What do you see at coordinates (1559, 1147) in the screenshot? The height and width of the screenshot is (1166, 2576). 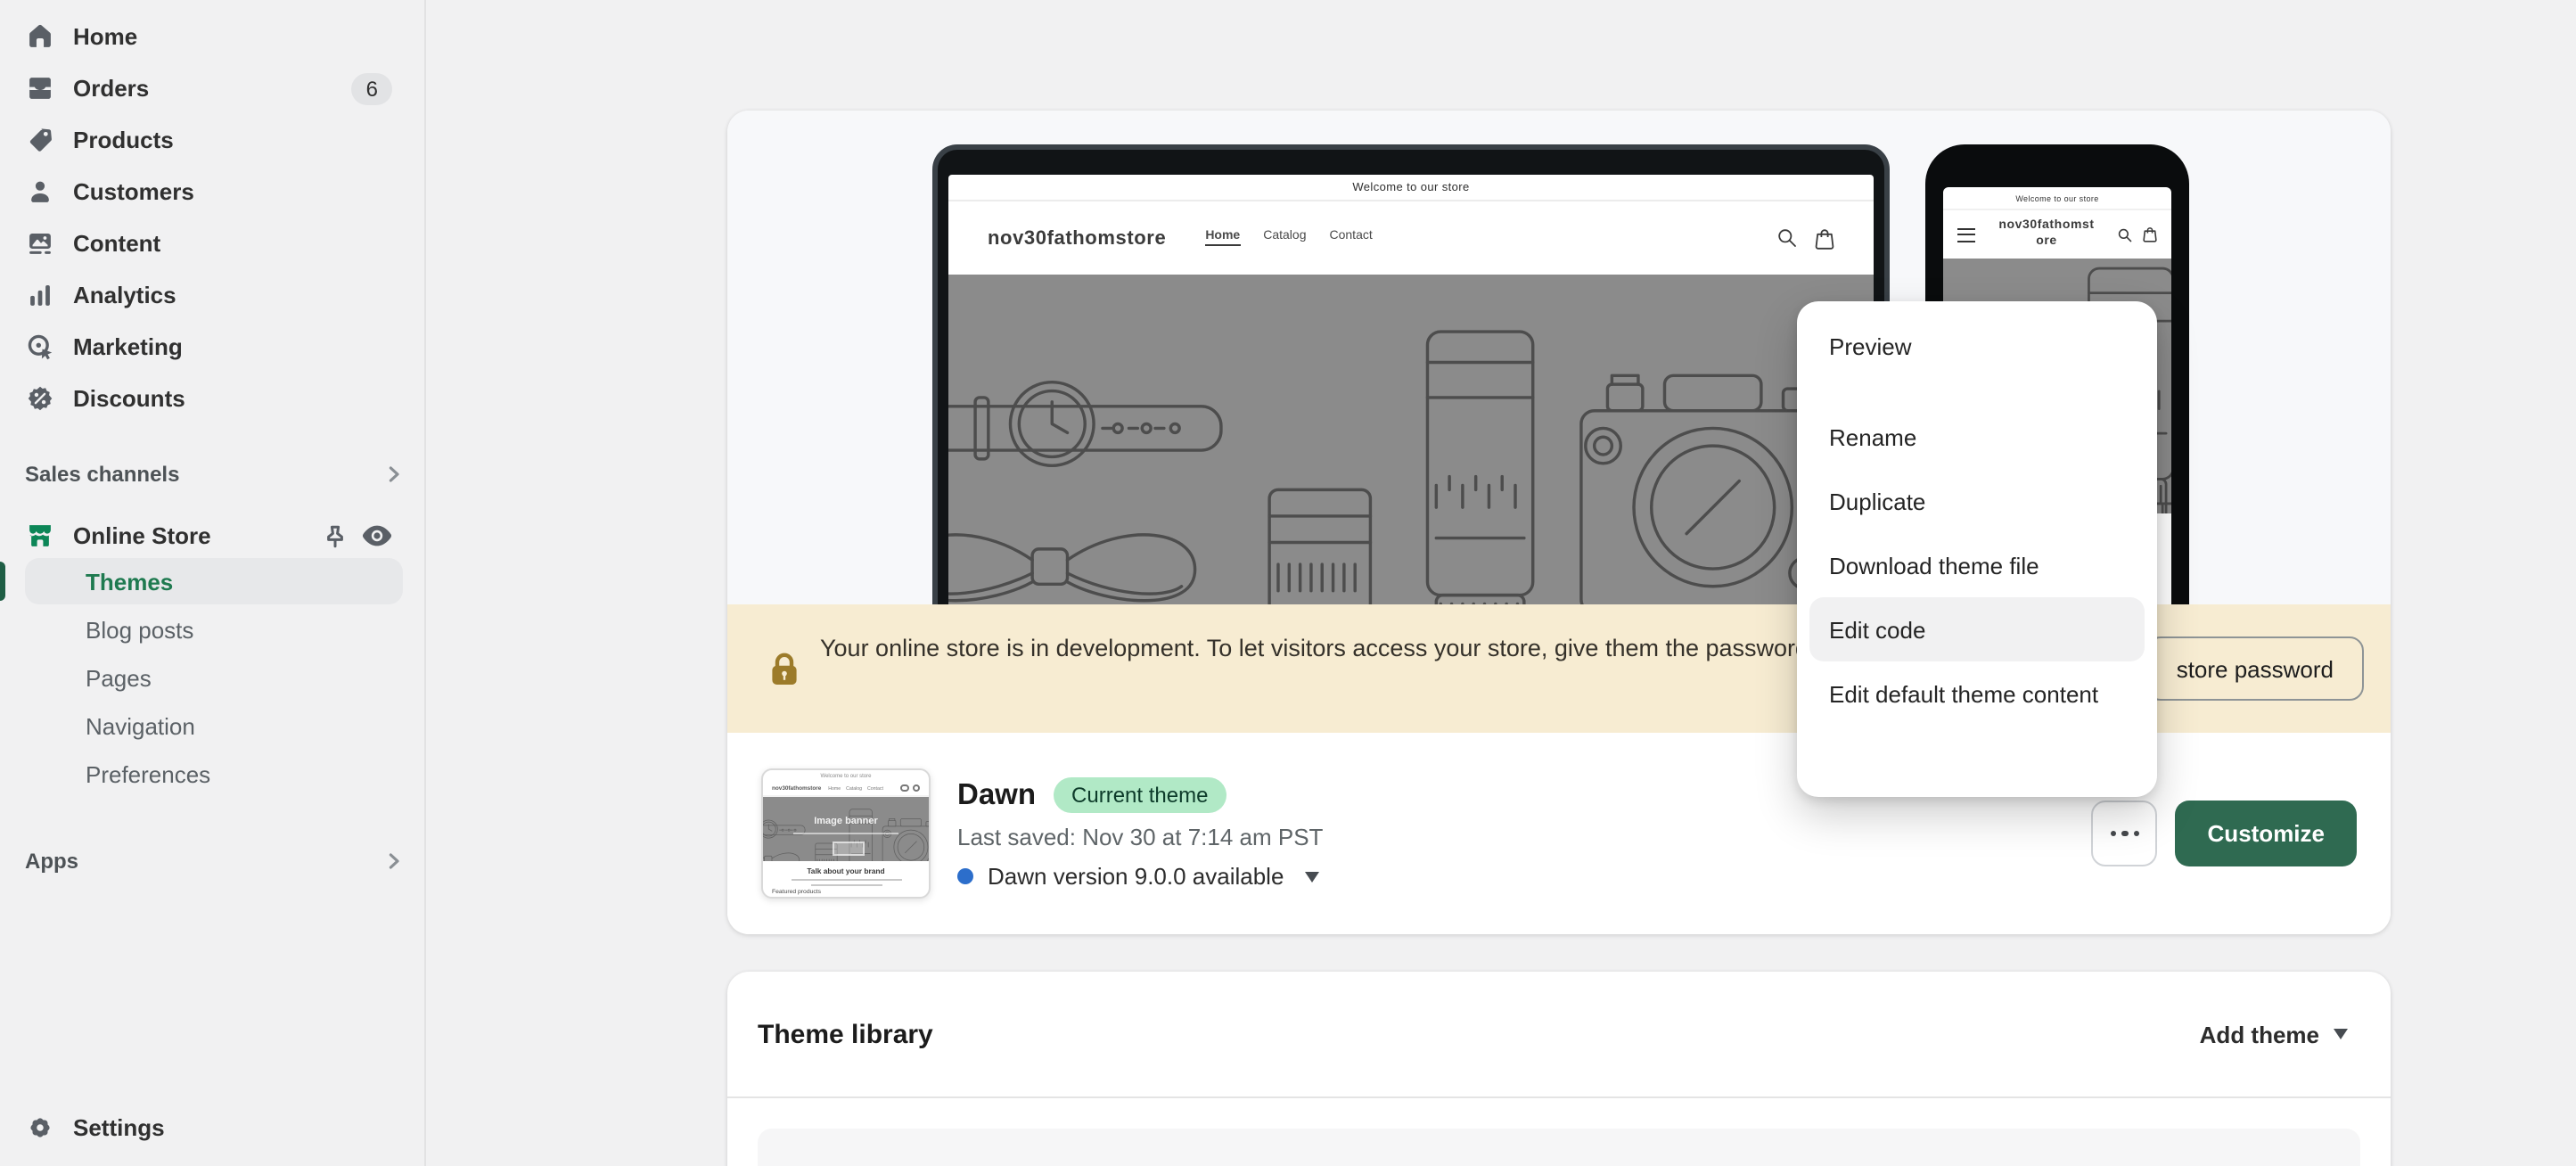 I see `theme-library-row` at bounding box center [1559, 1147].